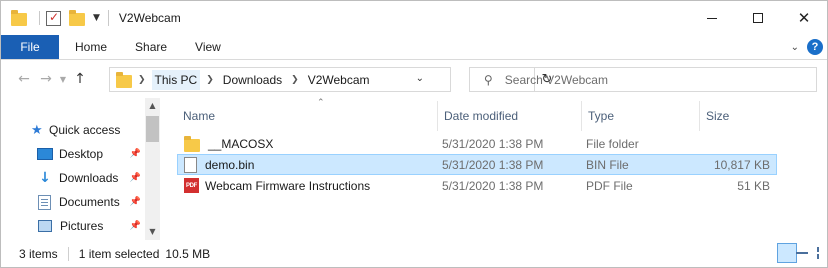 The width and height of the screenshot is (828, 268). I want to click on sidebar-item-documents: Documents 📌, so click(88, 202).